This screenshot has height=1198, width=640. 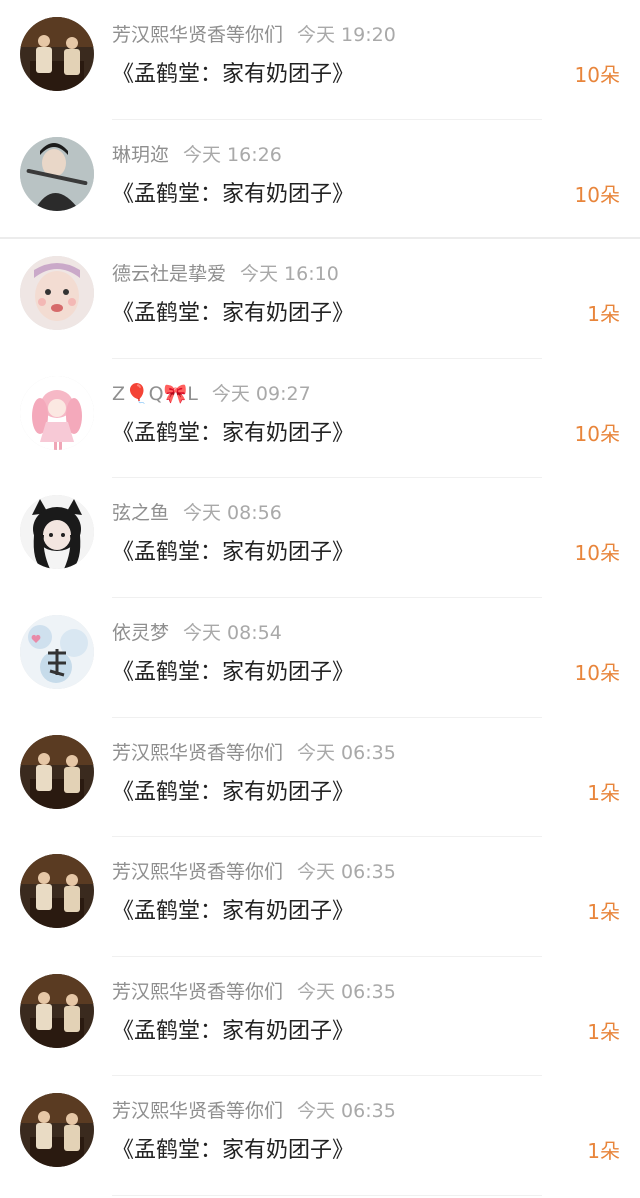 What do you see at coordinates (57, 412) in the screenshot?
I see `avatar-pink-girl-icon` at bounding box center [57, 412].